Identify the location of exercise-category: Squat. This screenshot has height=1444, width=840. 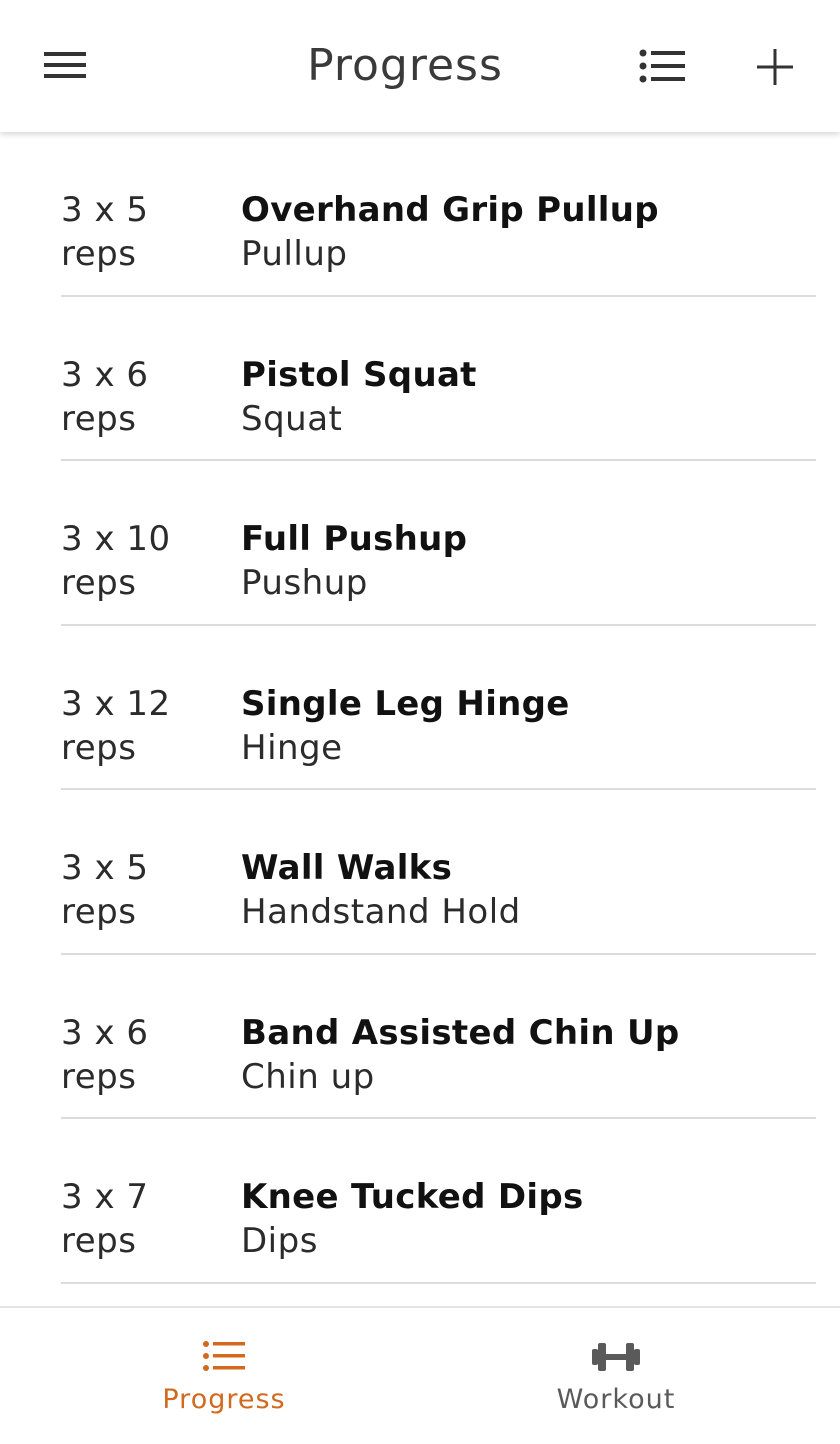
(292, 418).